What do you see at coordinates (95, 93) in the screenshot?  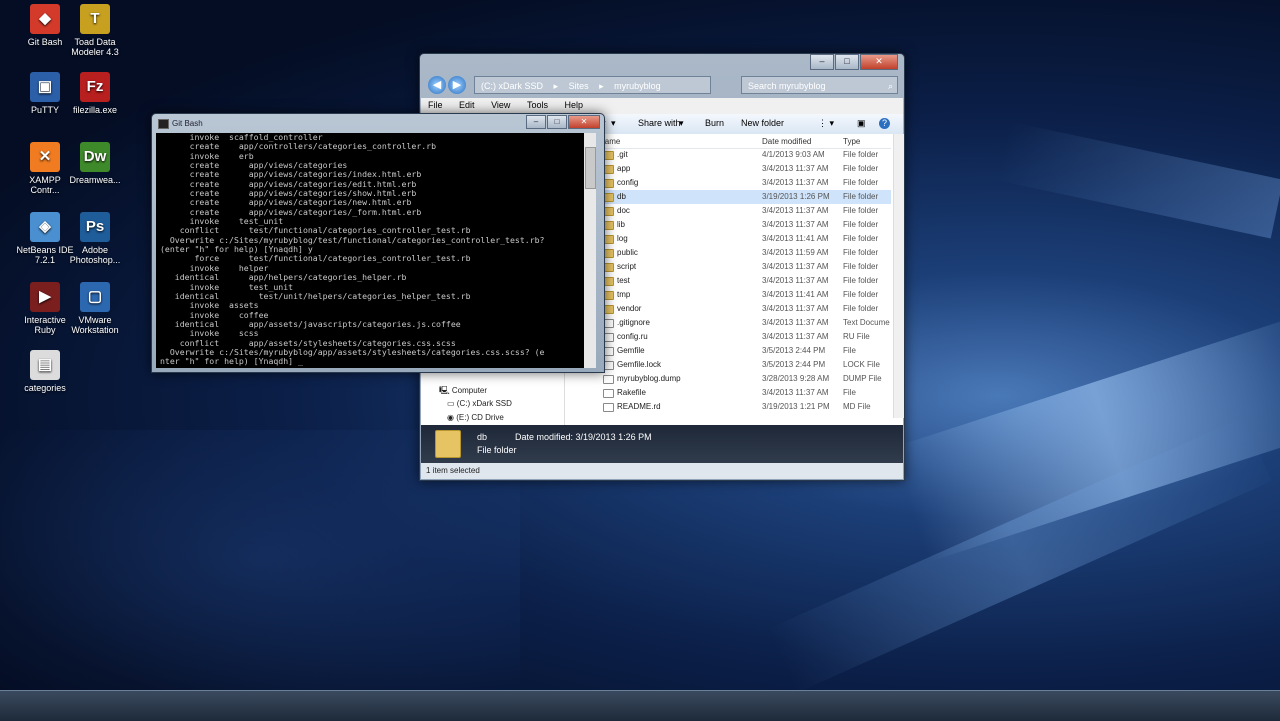 I see `desktop-icon: Fz filezilla.exe` at bounding box center [95, 93].